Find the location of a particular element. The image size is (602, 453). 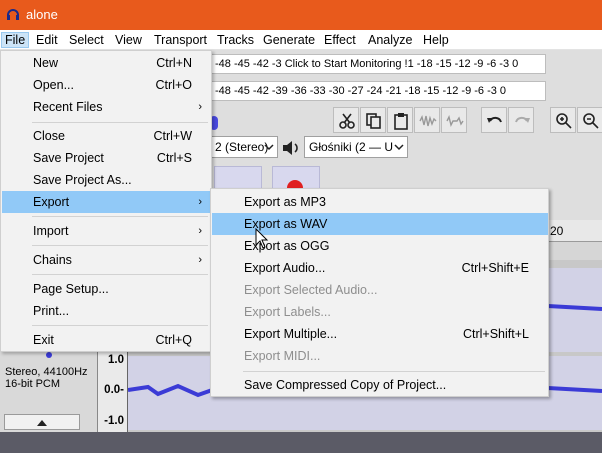

menu-item-label: Import is located at coordinates (51, 231).